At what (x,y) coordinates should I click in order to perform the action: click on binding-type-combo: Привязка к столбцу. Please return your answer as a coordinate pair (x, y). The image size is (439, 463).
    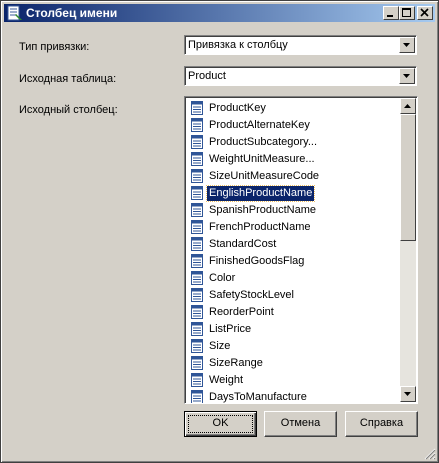
    Looking at the image, I should click on (300, 45).